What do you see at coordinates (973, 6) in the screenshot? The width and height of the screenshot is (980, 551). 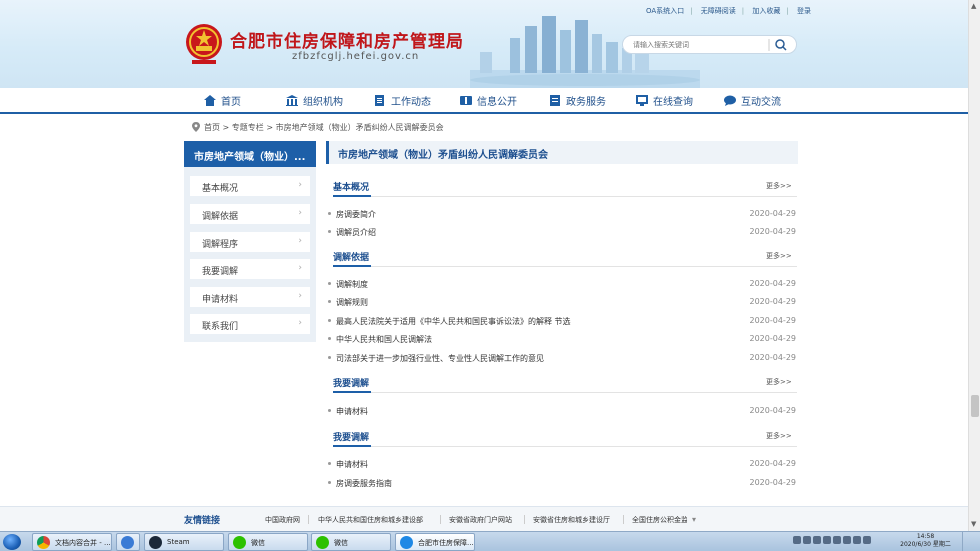 I see `scroll-up-icon: ▲` at bounding box center [973, 6].